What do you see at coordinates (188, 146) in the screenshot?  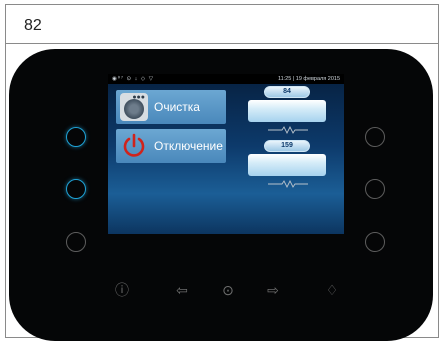 I see `menu-item-label: Отключение` at bounding box center [188, 146].